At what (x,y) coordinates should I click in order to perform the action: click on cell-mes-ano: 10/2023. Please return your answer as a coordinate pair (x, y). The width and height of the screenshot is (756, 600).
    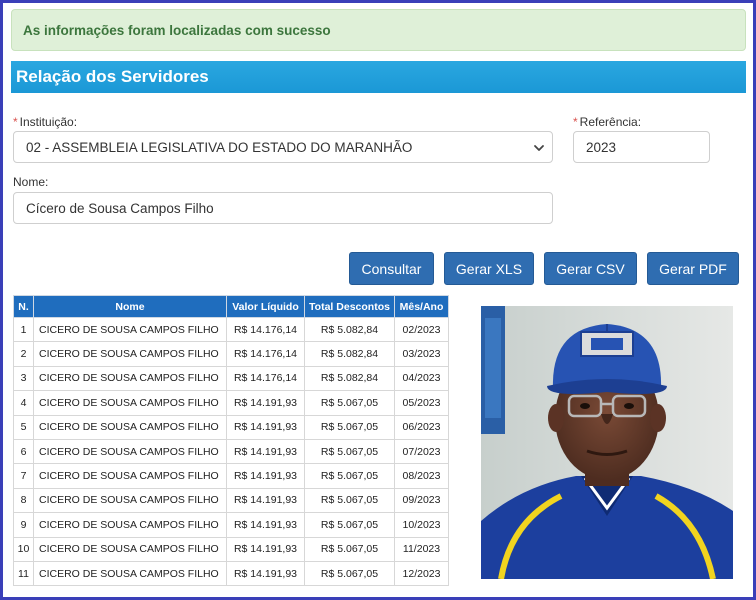
    Looking at the image, I should click on (421, 525).